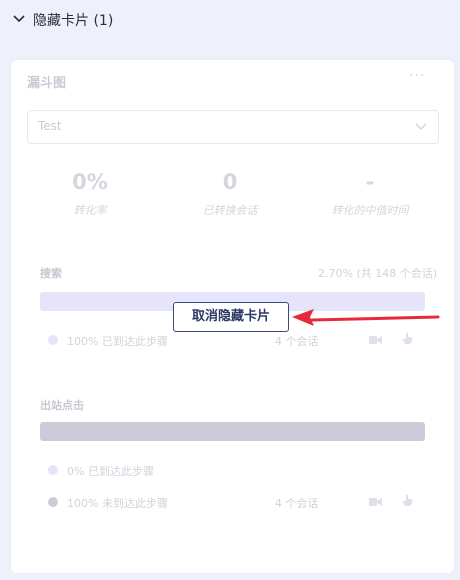  Describe the element at coordinates (230, 20) in the screenshot. I see `hidden-cards-section-header: 隐藏卡片 (1)` at that location.